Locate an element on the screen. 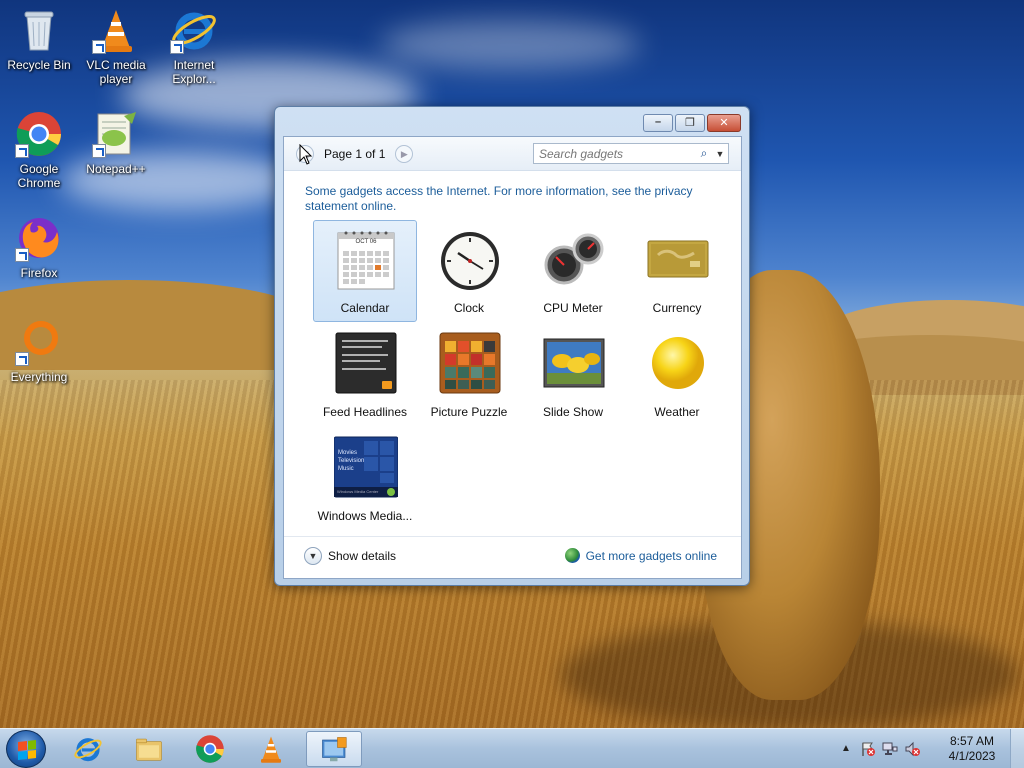 The width and height of the screenshot is (1024, 768). pager: ◀ Page 1 of 1 ▶ is located at coordinates (355, 154).